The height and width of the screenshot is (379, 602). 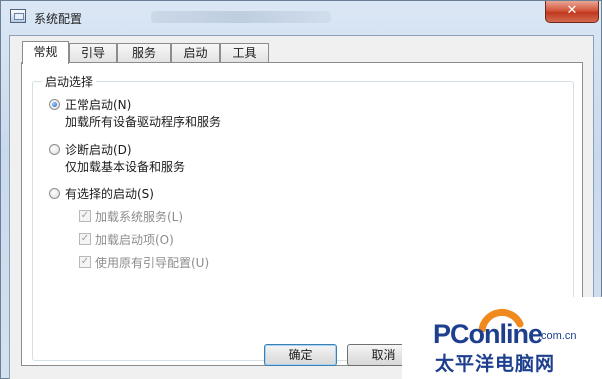 What do you see at coordinates (85, 262) in the screenshot?
I see `checkbox-use-original-boot: ✓` at bounding box center [85, 262].